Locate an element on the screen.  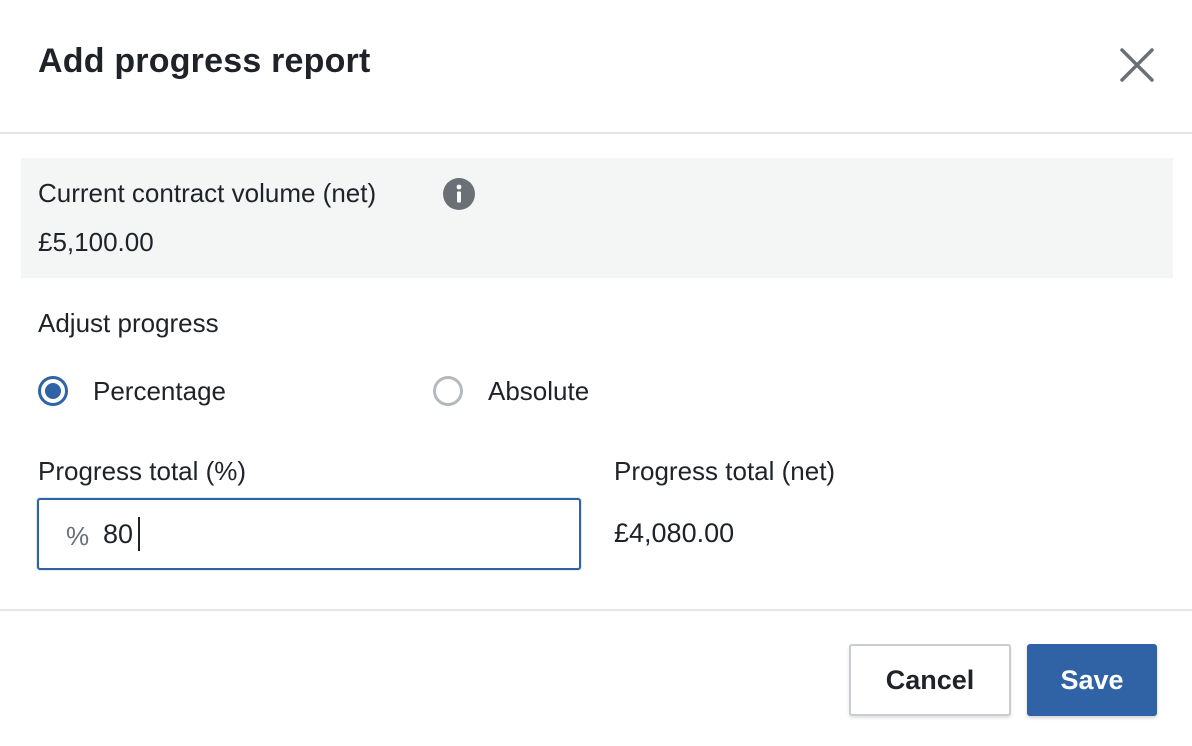
contract-volume-value: £5,100.00 is located at coordinates (96, 242).